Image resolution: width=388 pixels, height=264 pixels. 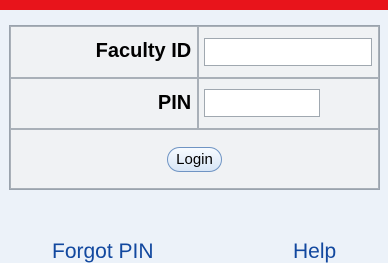 What do you see at coordinates (194, 5) in the screenshot?
I see `top-accent-bar` at bounding box center [194, 5].